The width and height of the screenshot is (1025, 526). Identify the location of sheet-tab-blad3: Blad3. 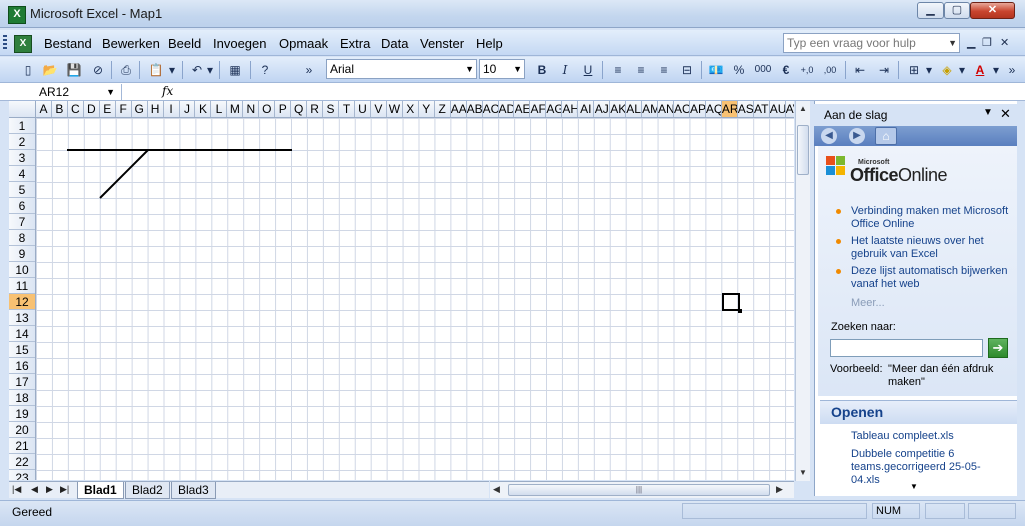
(193, 490).